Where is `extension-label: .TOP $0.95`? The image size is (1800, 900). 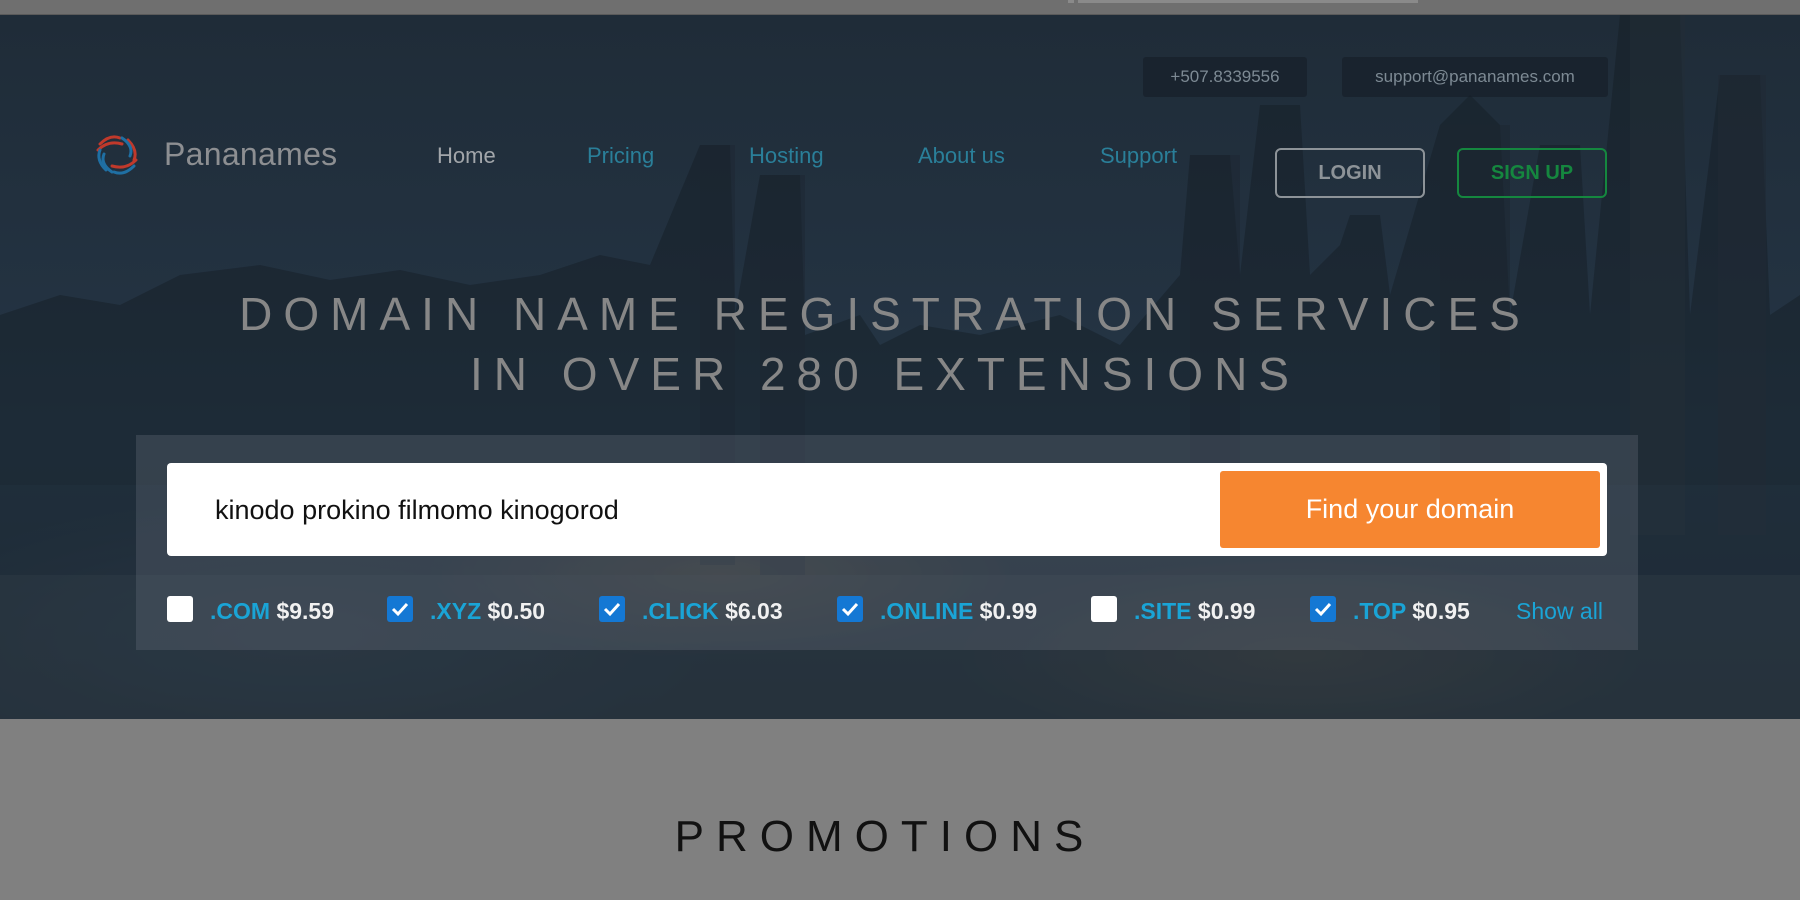
extension-label: .TOP $0.95 is located at coordinates (1411, 611).